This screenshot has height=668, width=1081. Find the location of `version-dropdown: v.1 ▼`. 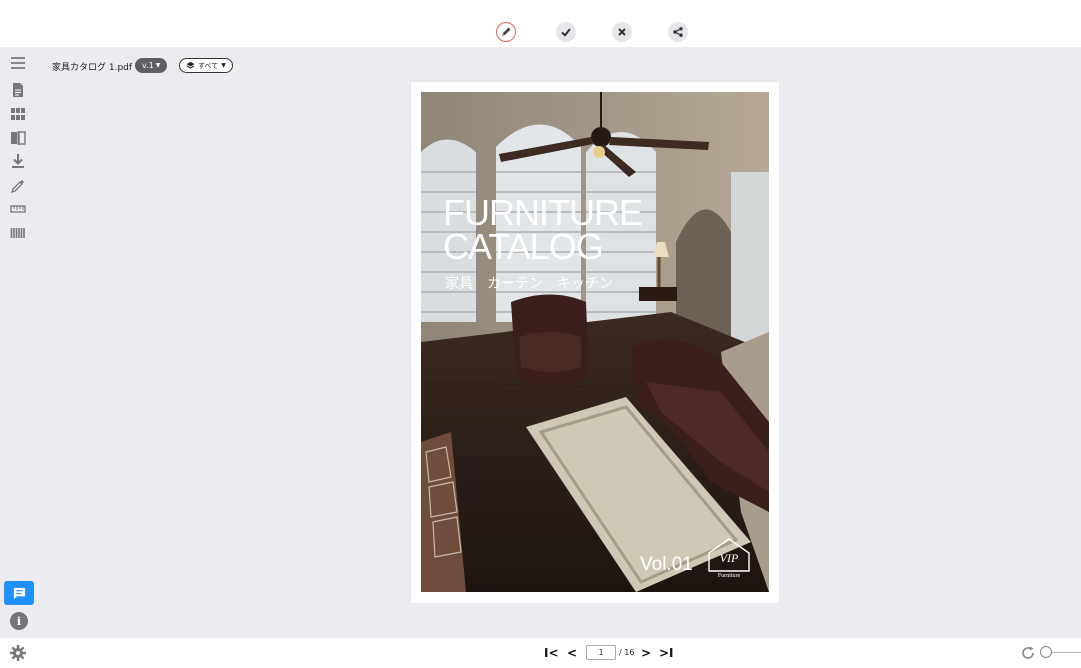

version-dropdown: v.1 ▼ is located at coordinates (151, 65).